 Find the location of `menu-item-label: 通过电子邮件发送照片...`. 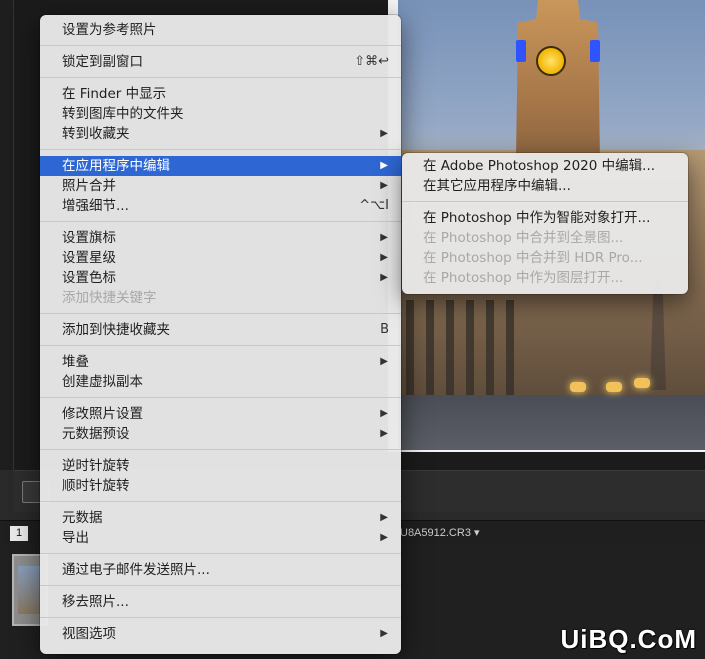

menu-item-label: 通过电子邮件发送照片... is located at coordinates (136, 570).